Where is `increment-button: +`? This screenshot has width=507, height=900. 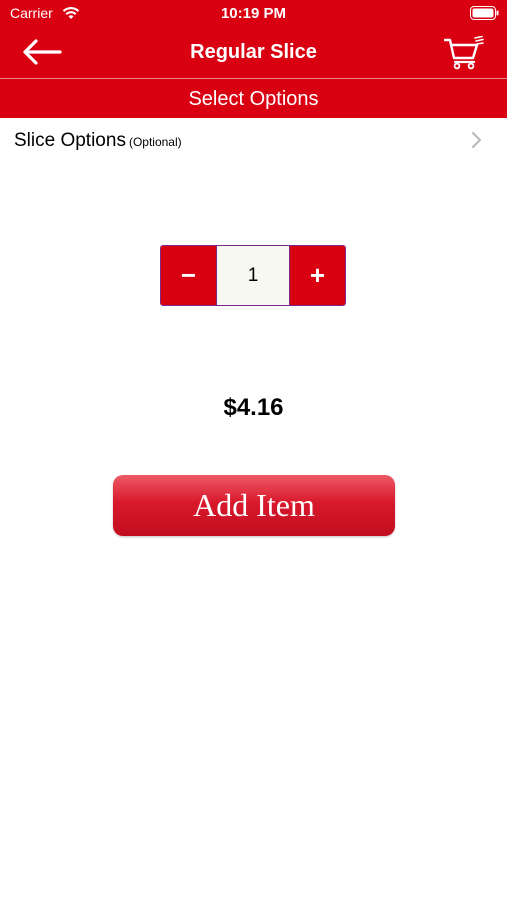 increment-button: + is located at coordinates (317, 275).